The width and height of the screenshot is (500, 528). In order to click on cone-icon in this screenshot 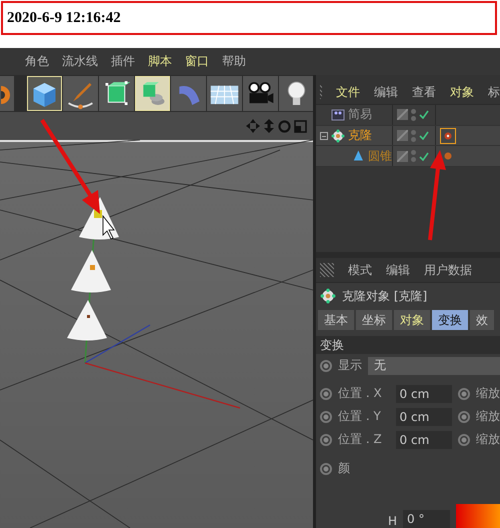, I will do `click(358, 156)`.